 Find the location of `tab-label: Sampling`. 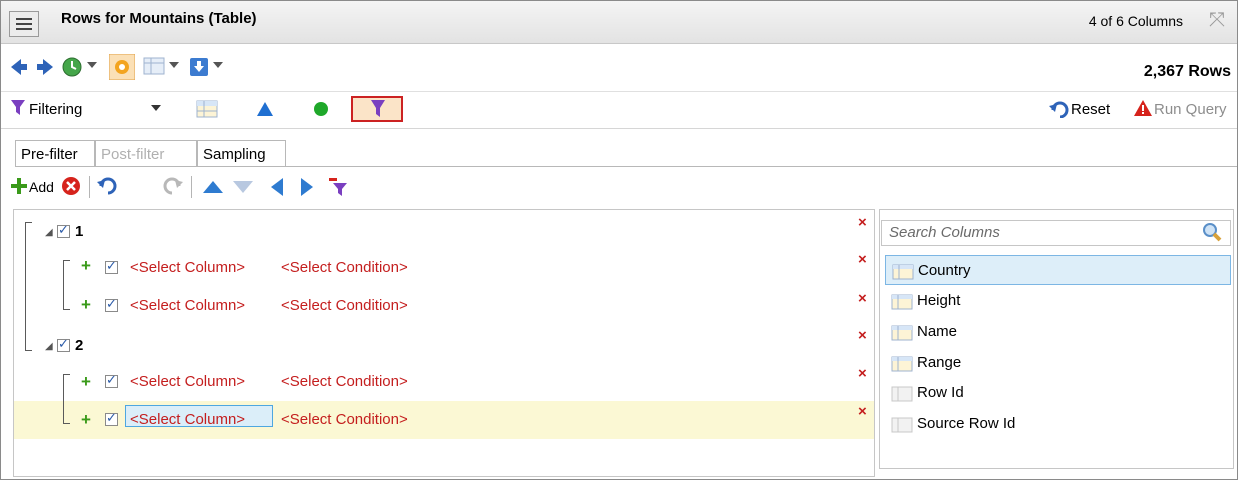

tab-label: Sampling is located at coordinates (234, 154).